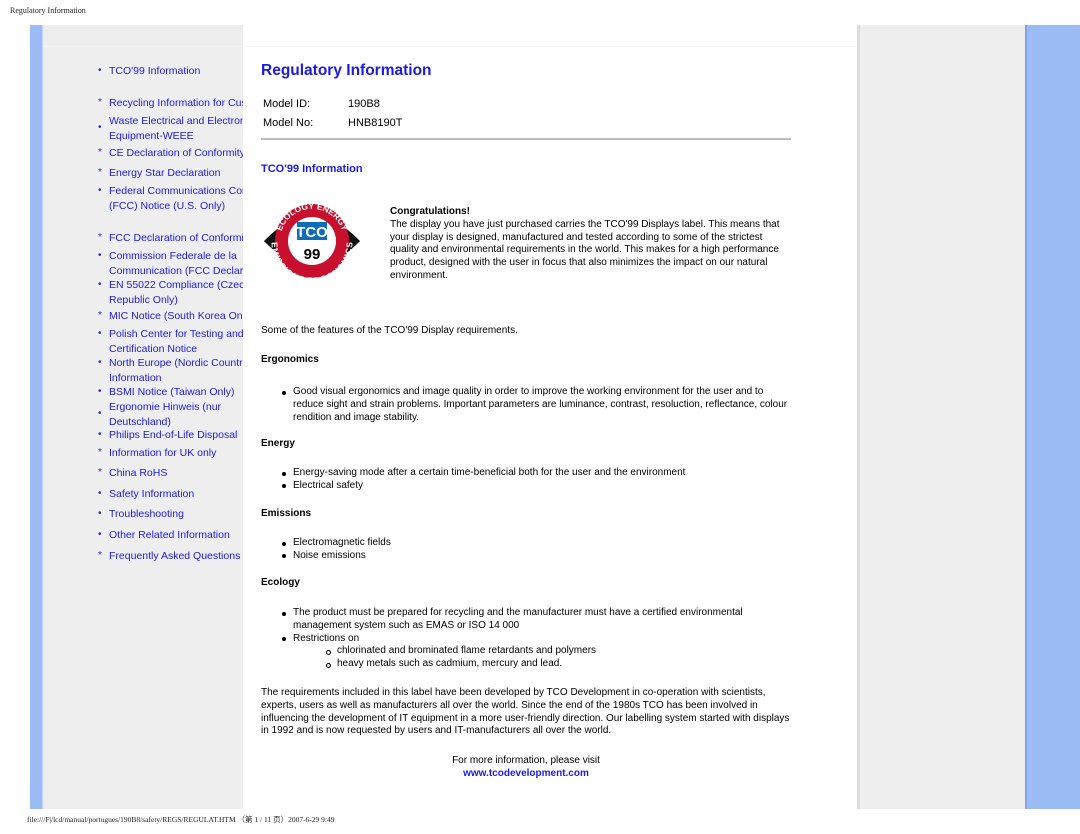  What do you see at coordinates (537, 486) in the screenshot?
I see `list-item: Electrical safety` at bounding box center [537, 486].